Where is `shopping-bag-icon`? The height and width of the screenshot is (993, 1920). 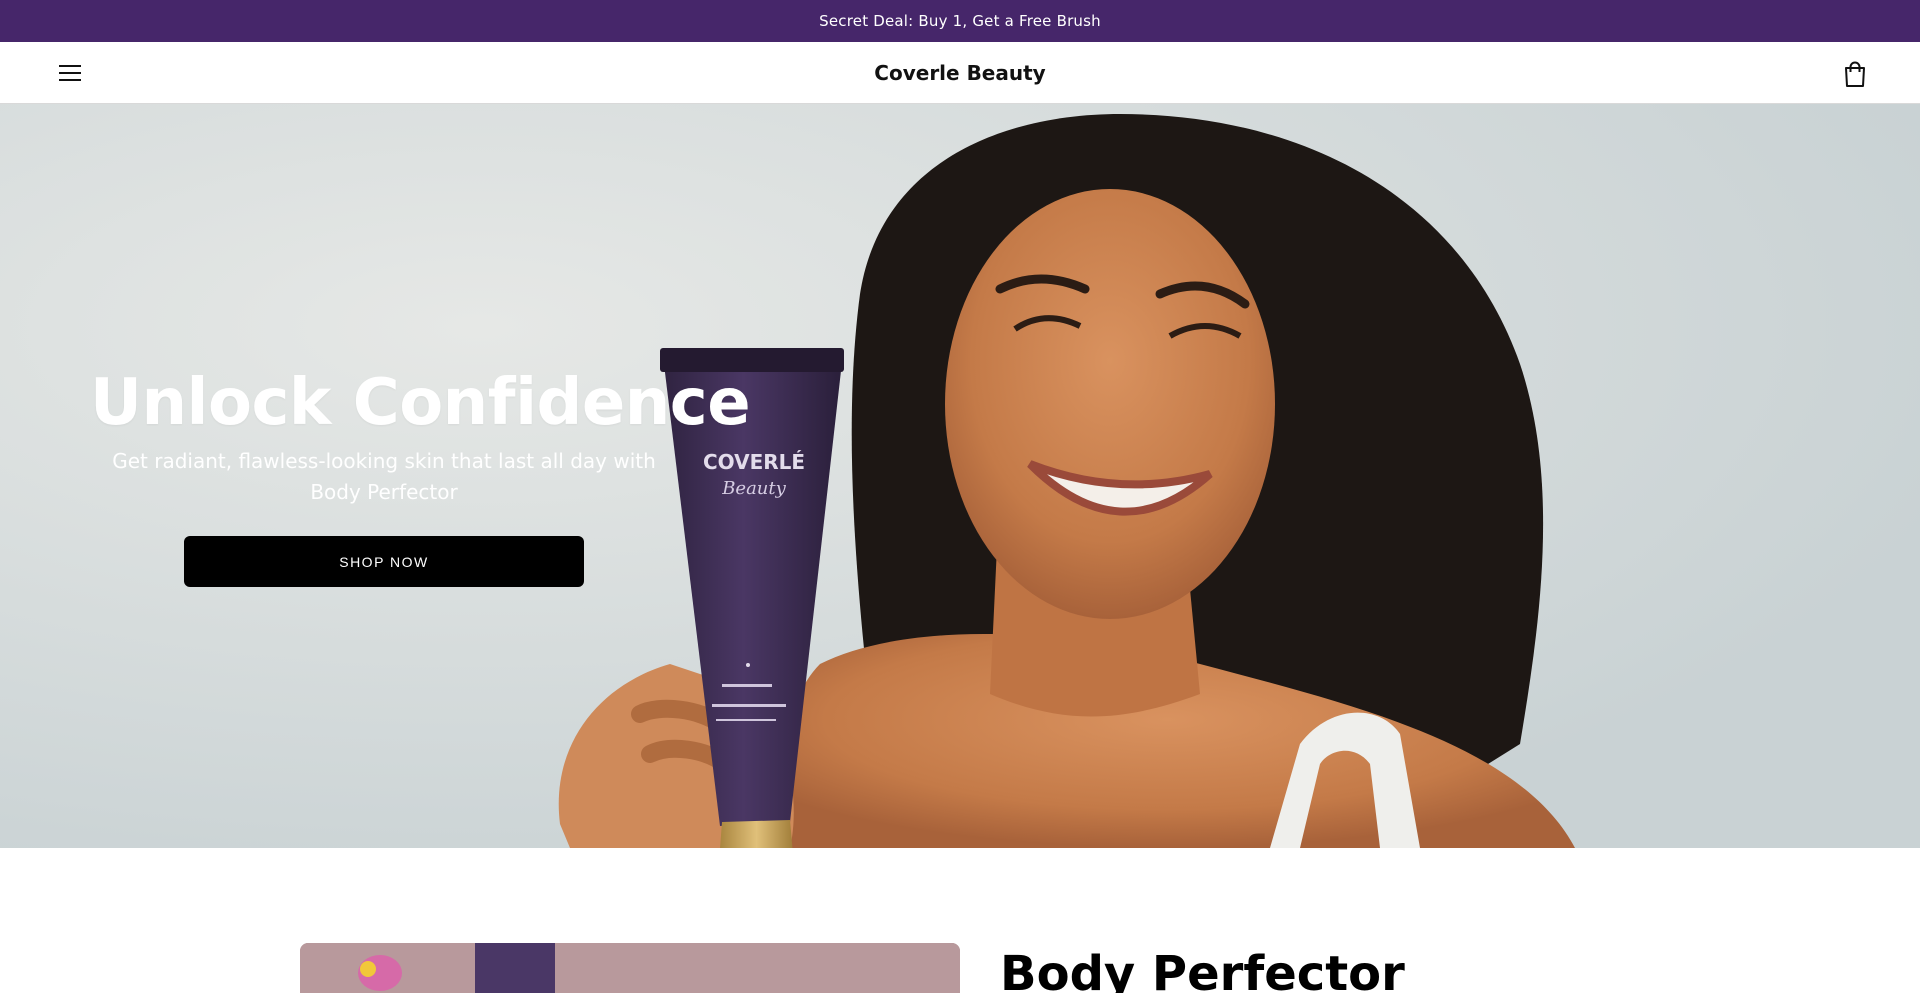
shopping-bag-icon is located at coordinates (1855, 74).